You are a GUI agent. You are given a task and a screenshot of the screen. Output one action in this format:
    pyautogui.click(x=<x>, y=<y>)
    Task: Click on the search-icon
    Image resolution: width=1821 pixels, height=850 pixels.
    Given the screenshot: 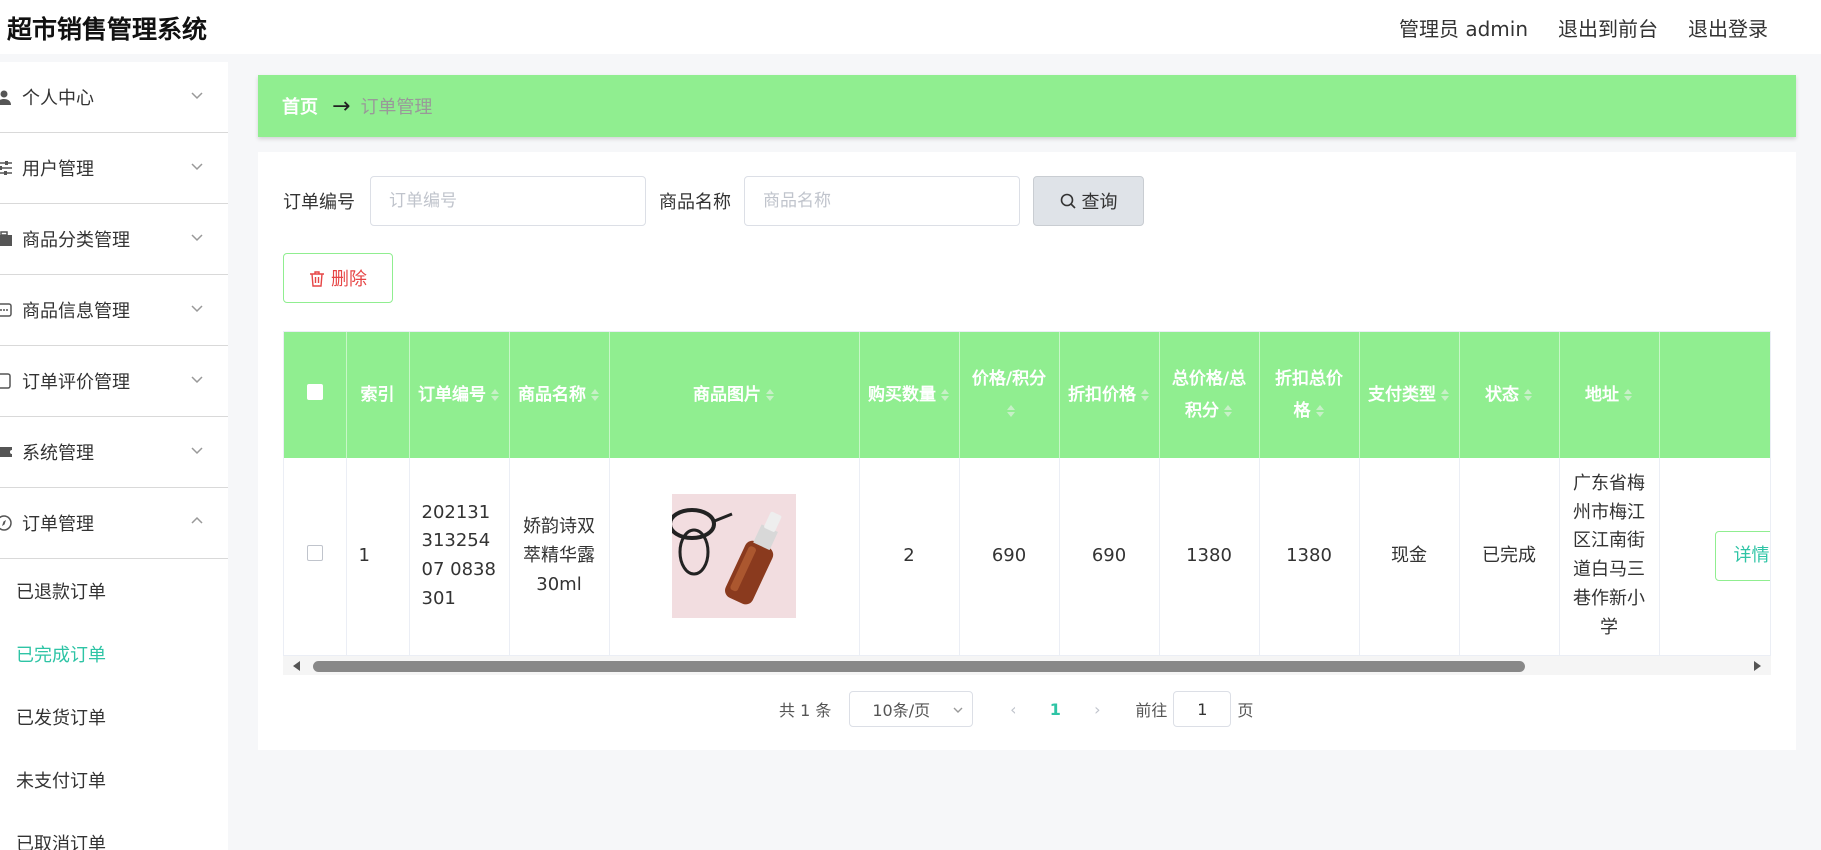 What is the action you would take?
    pyautogui.click(x=1068, y=201)
    